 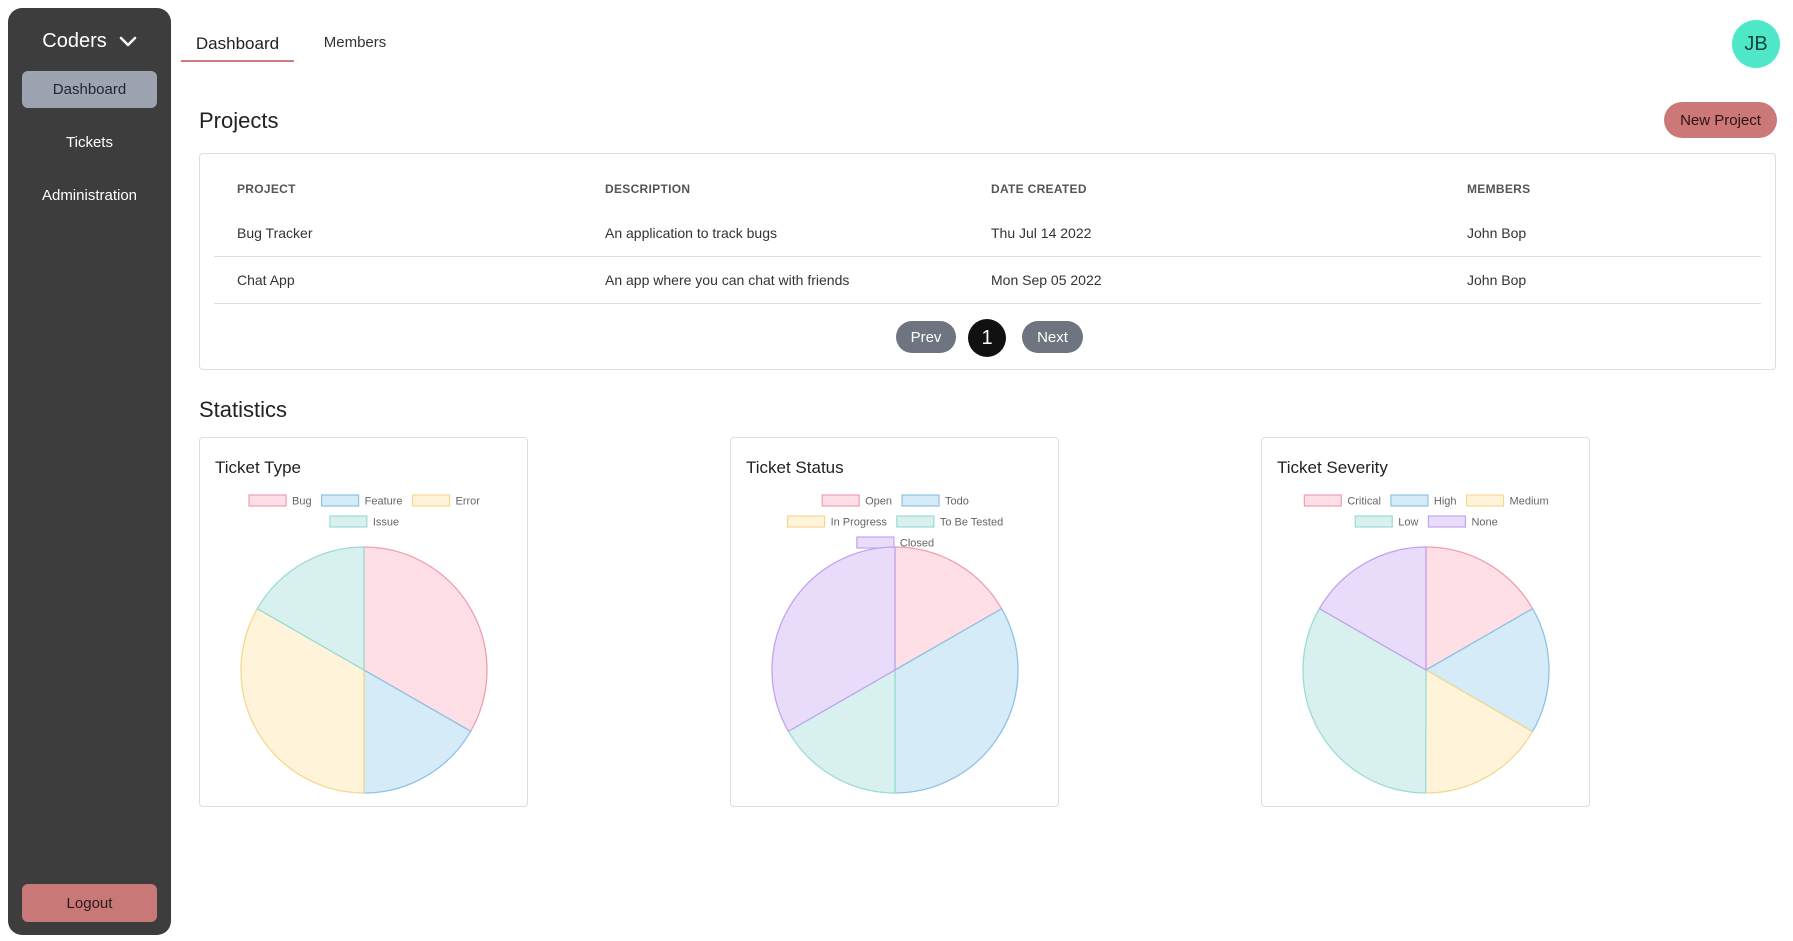 What do you see at coordinates (386, 523) in the screenshot?
I see `legend-label: Issue` at bounding box center [386, 523].